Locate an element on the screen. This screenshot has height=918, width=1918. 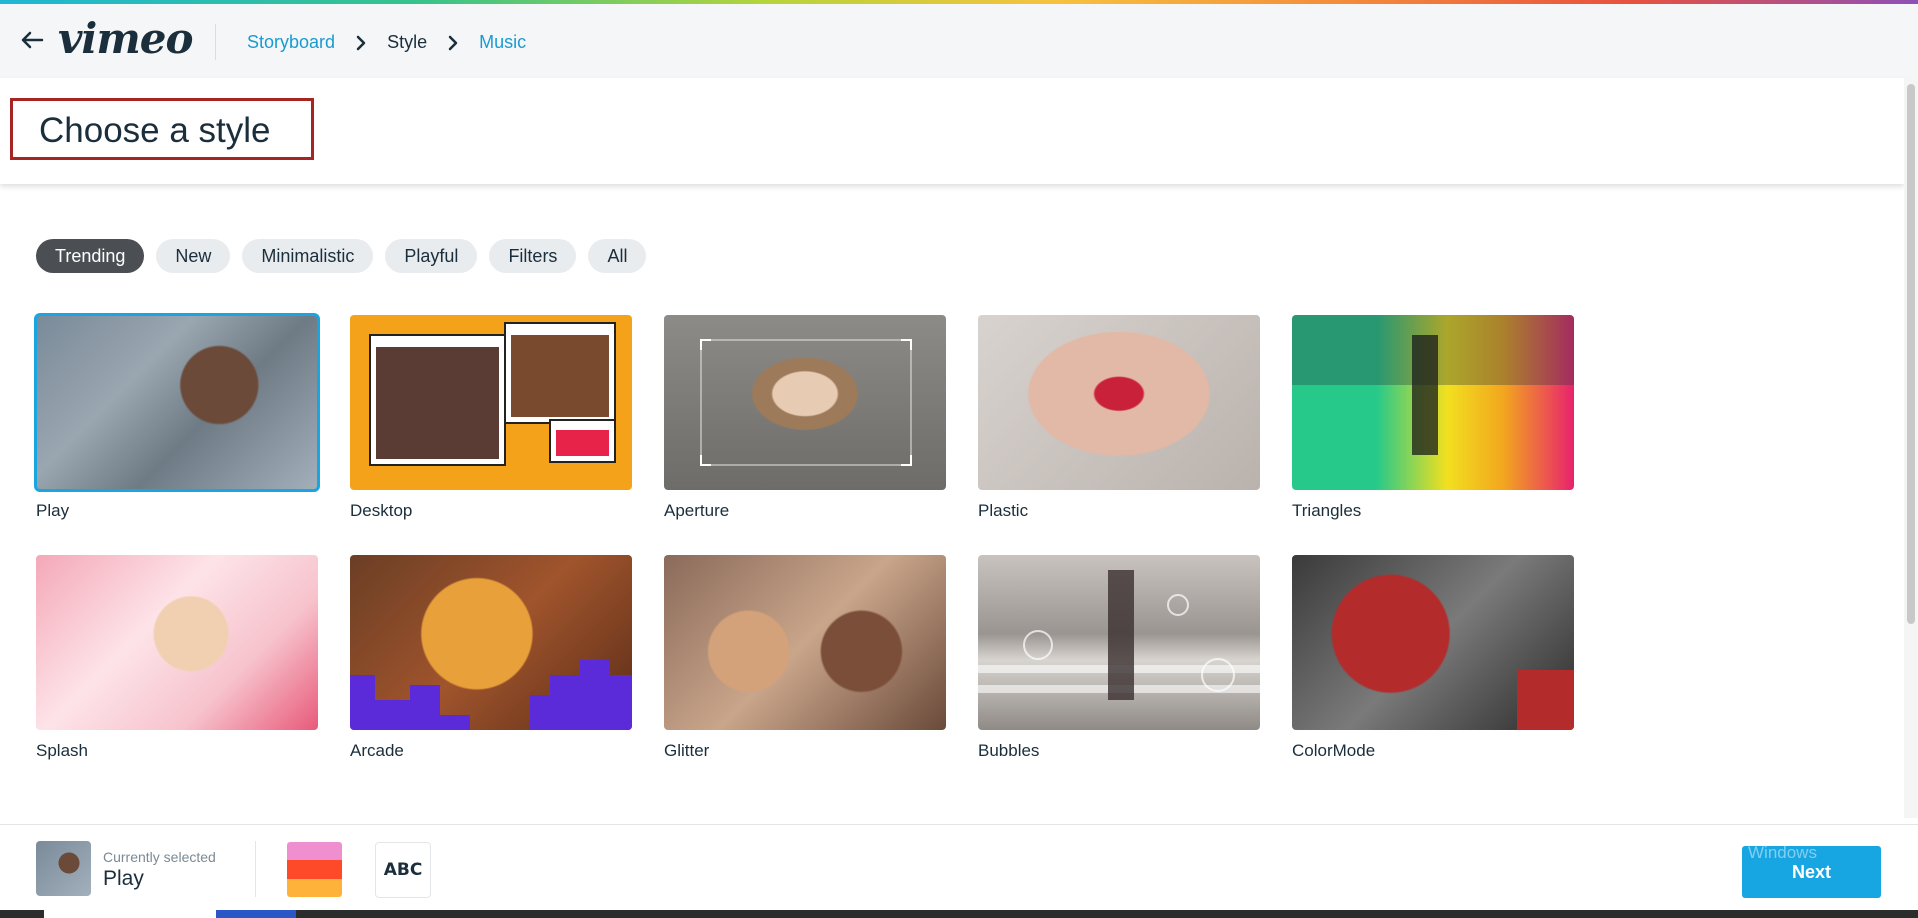
style-card-bubbles: Bubbles is located at coordinates (1119, 659).